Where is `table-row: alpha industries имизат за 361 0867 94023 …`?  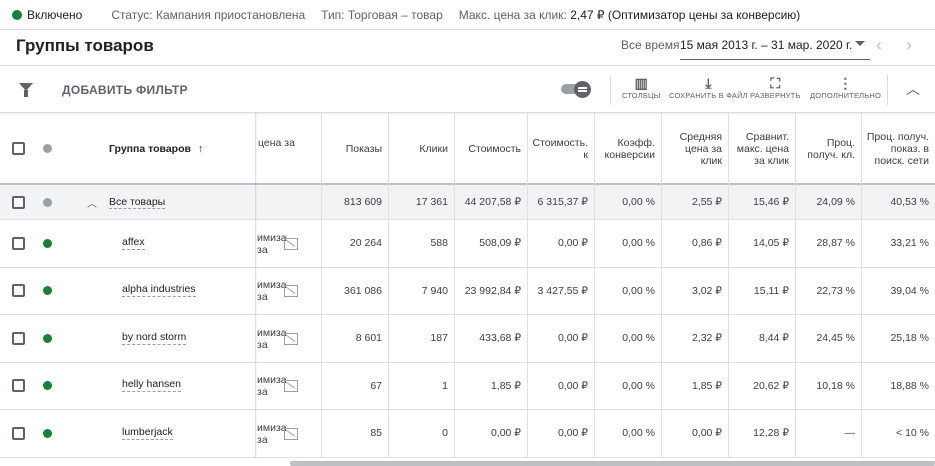
table-row: alpha industries имизат за 361 0867 94023 … is located at coordinates (467, 291).